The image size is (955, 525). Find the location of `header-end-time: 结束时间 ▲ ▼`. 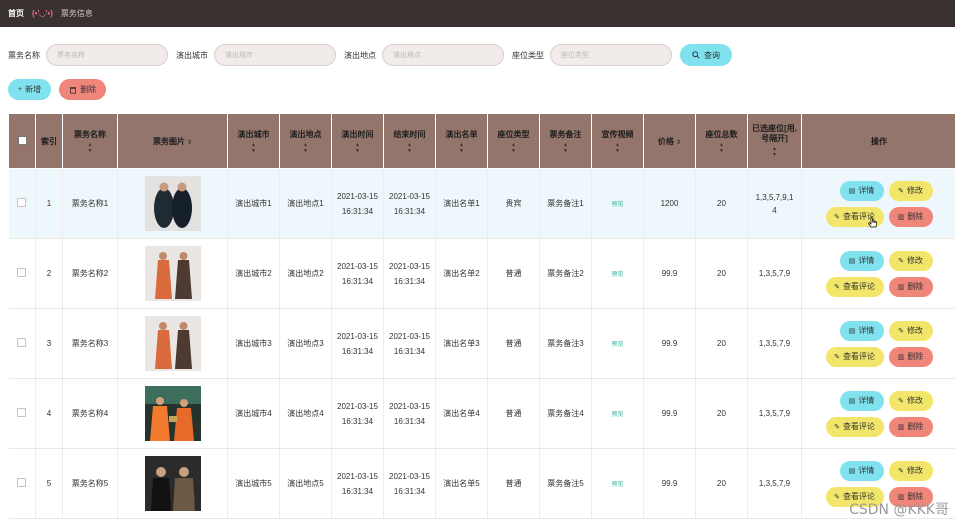

header-end-time: 结束时间 ▲ ▼ is located at coordinates (409, 141).